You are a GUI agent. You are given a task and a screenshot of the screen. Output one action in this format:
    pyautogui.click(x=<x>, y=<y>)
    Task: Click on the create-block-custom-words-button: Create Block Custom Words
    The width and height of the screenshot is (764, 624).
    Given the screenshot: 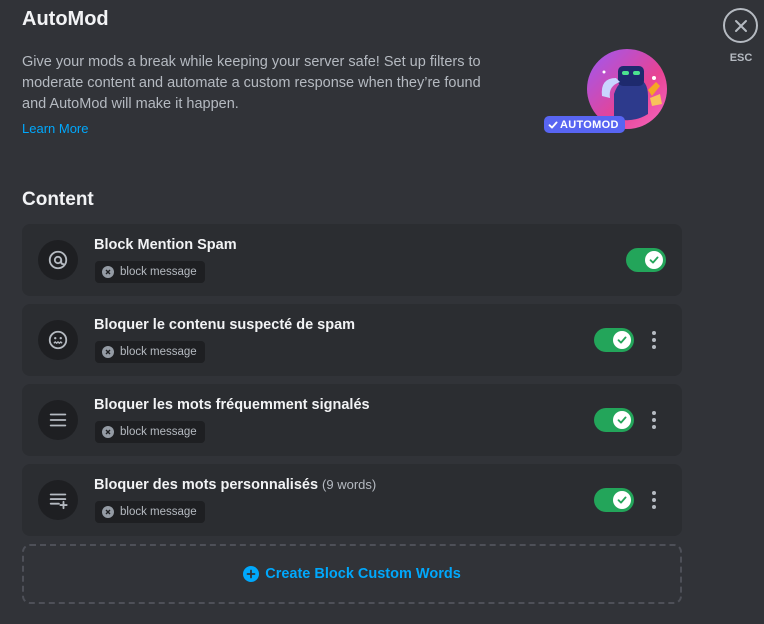 What is the action you would take?
    pyautogui.click(x=352, y=574)
    